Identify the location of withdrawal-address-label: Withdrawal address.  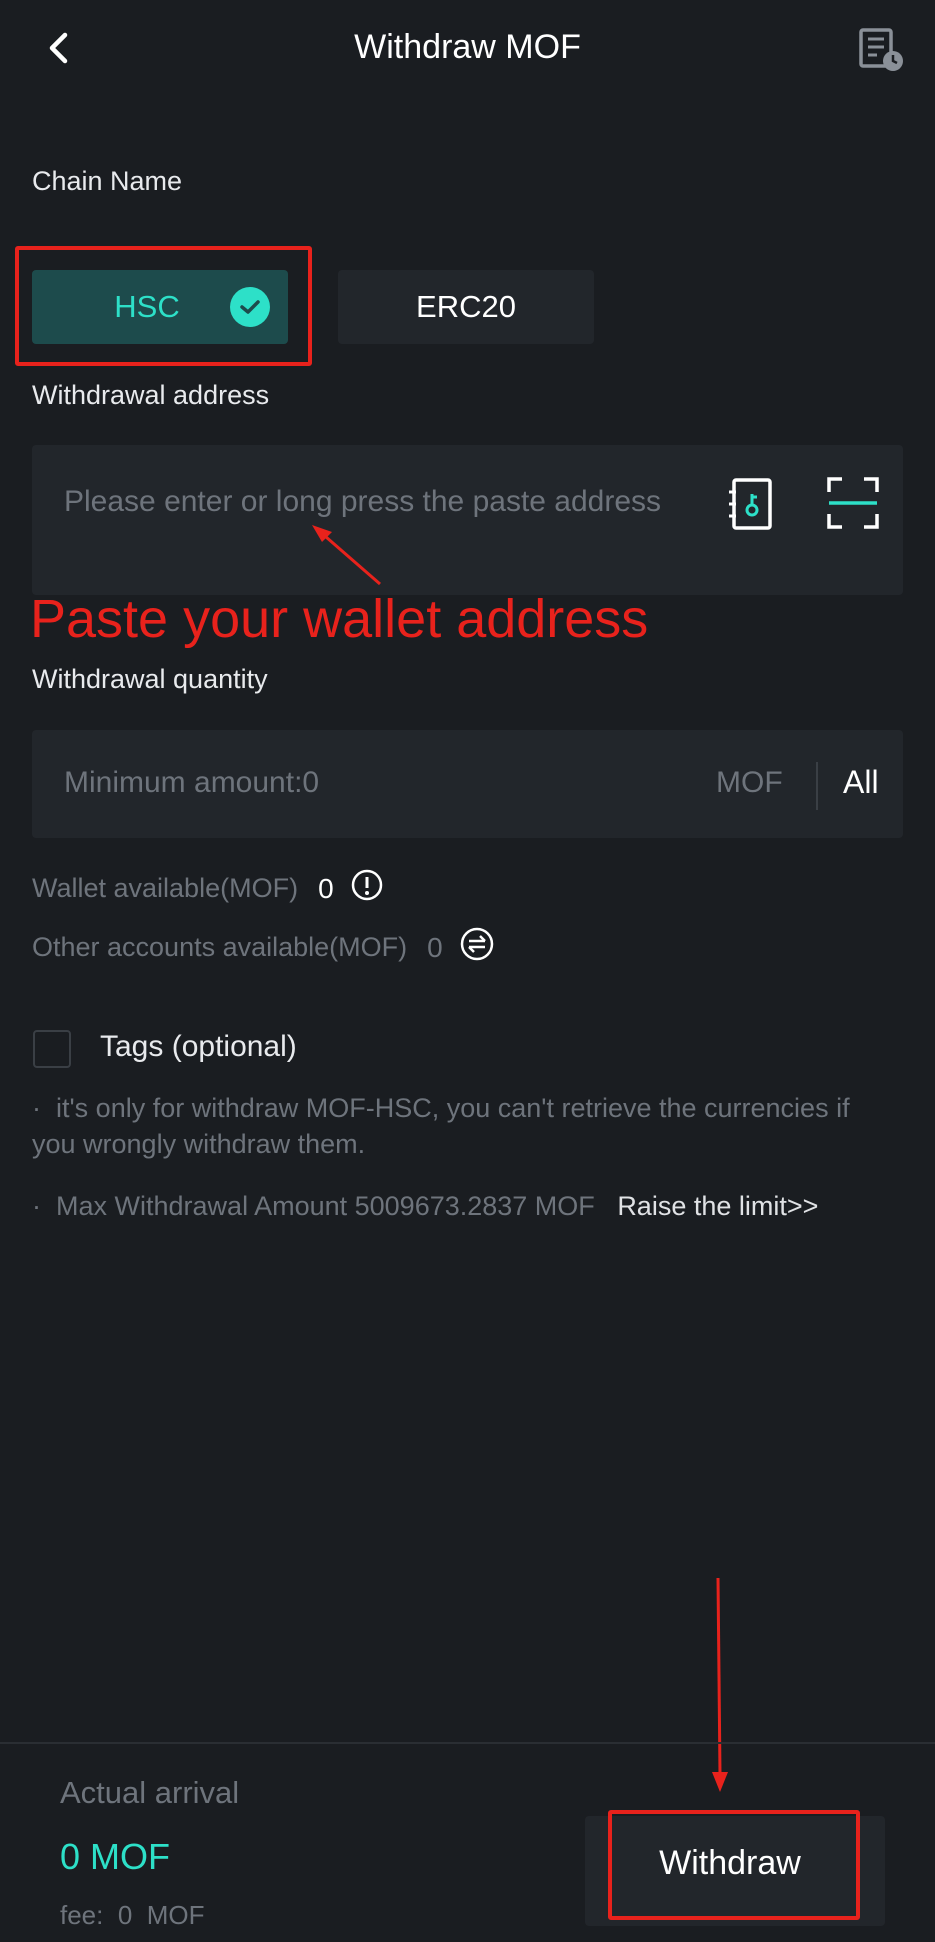
(151, 395).